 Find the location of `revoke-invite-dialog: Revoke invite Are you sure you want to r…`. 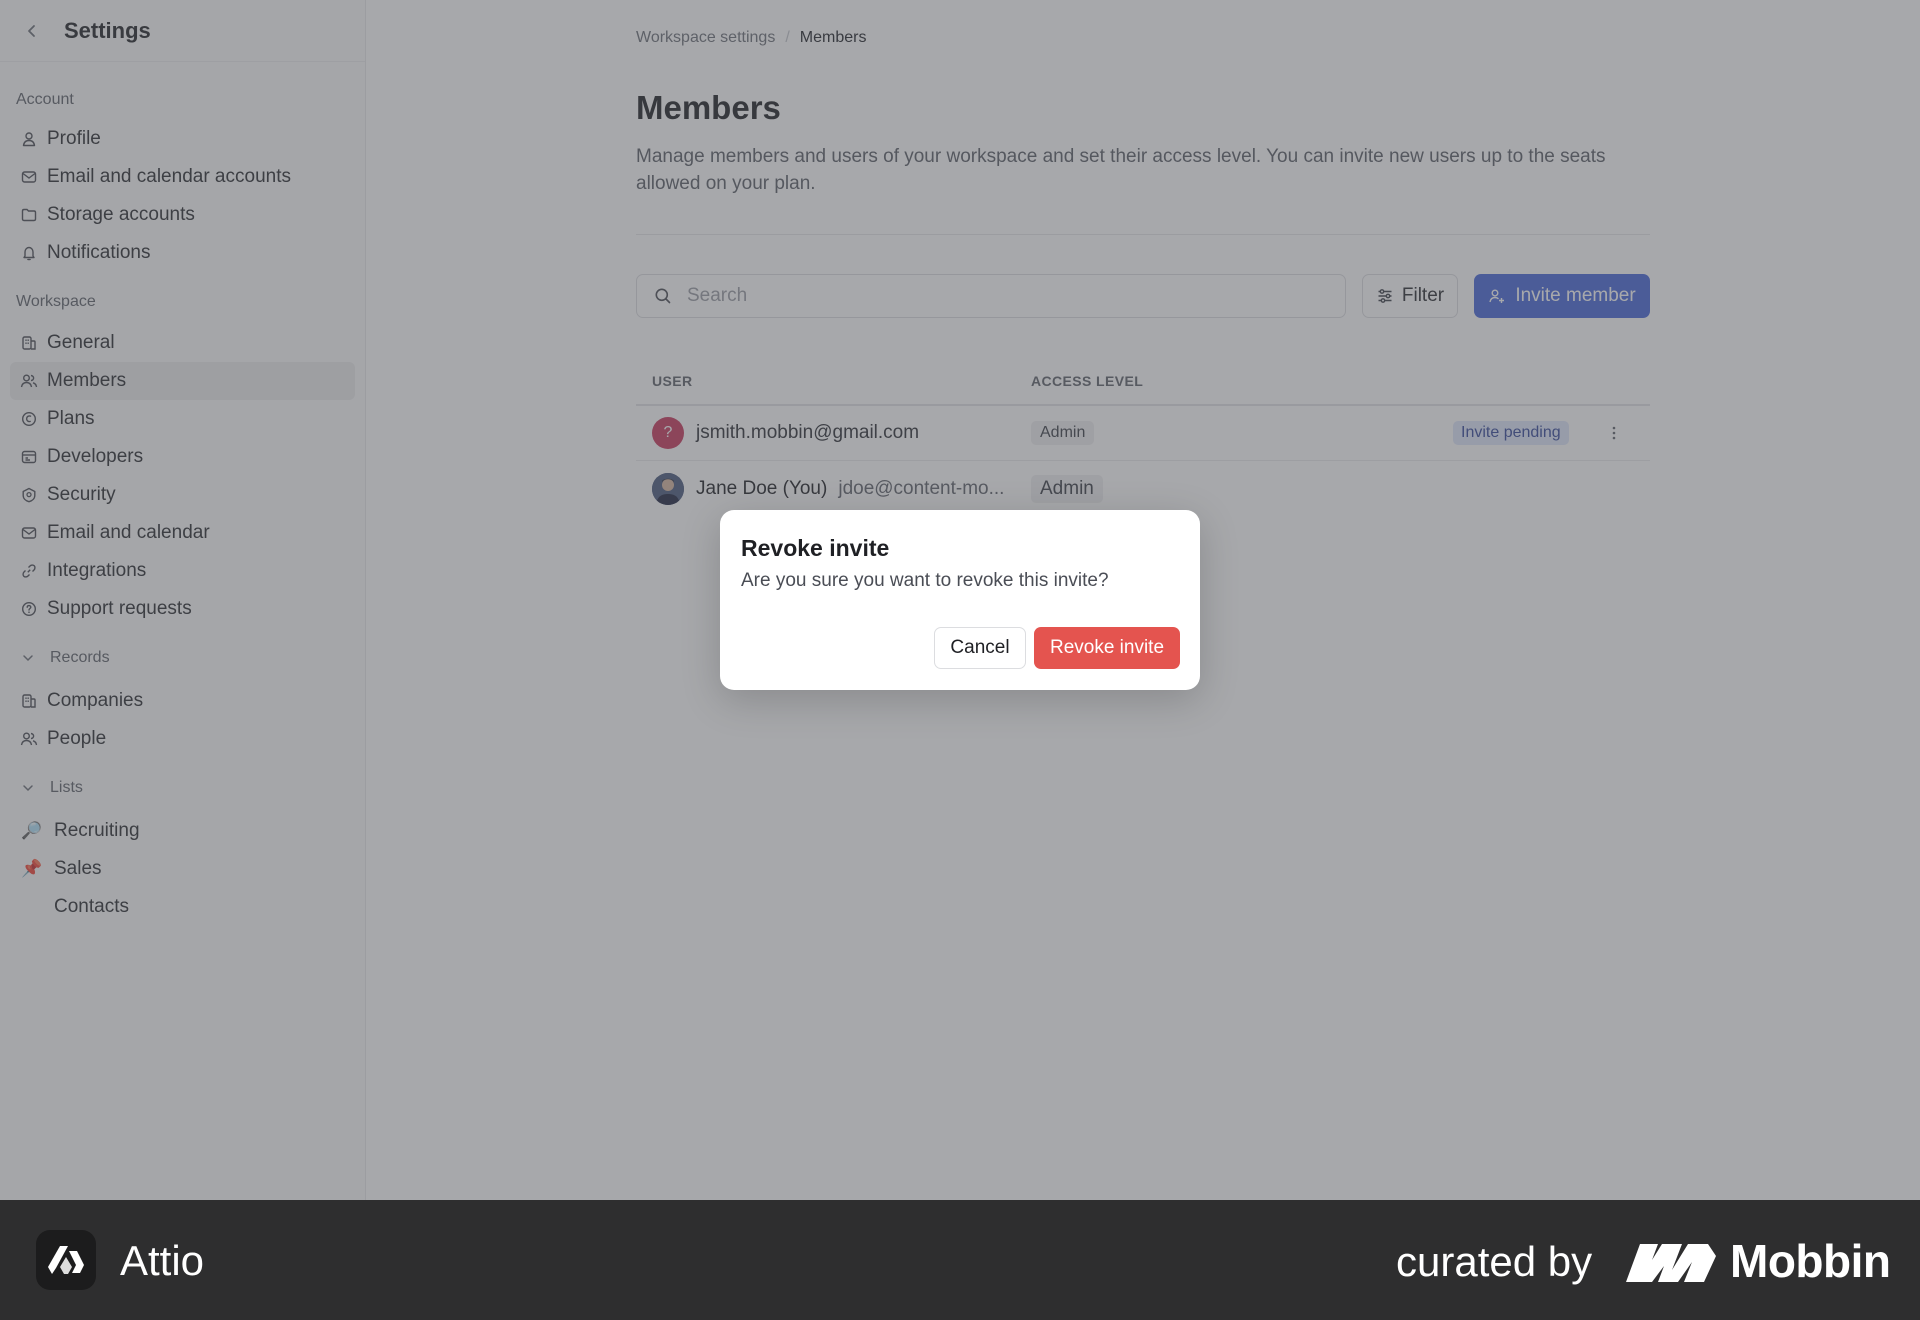

revoke-invite-dialog: Revoke invite Are you sure you want to r… is located at coordinates (960, 600).